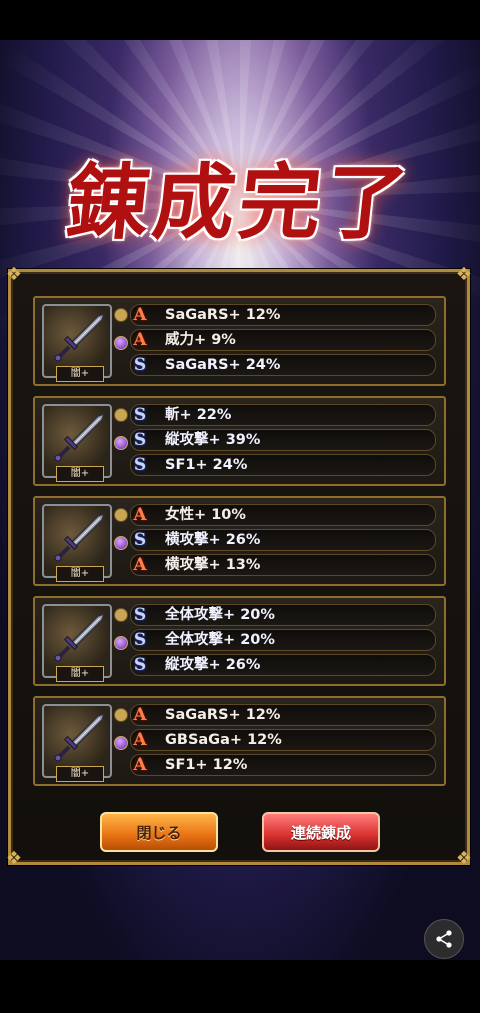  I want to click on stat-text: 縦攻撃+ 26%, so click(213, 665).